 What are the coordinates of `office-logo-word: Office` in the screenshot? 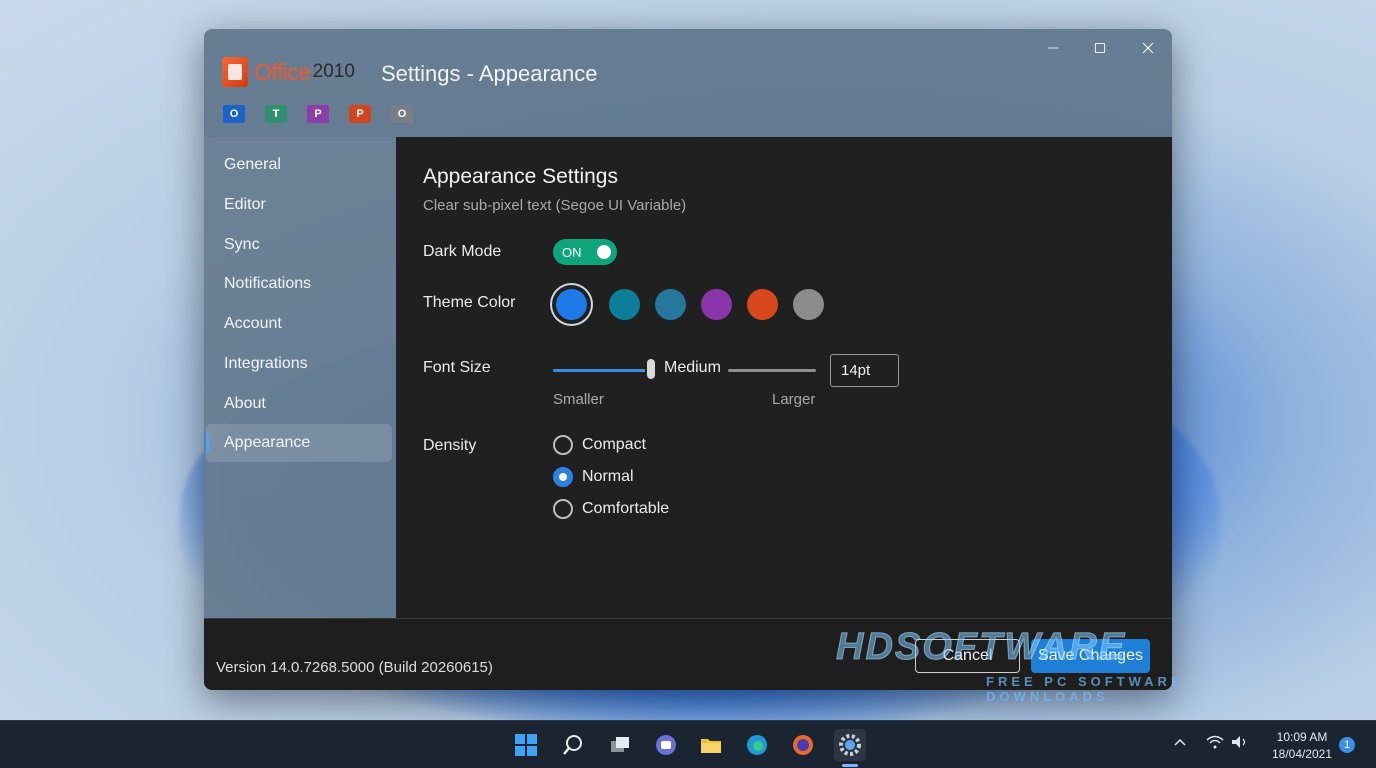 It's located at (282, 71).